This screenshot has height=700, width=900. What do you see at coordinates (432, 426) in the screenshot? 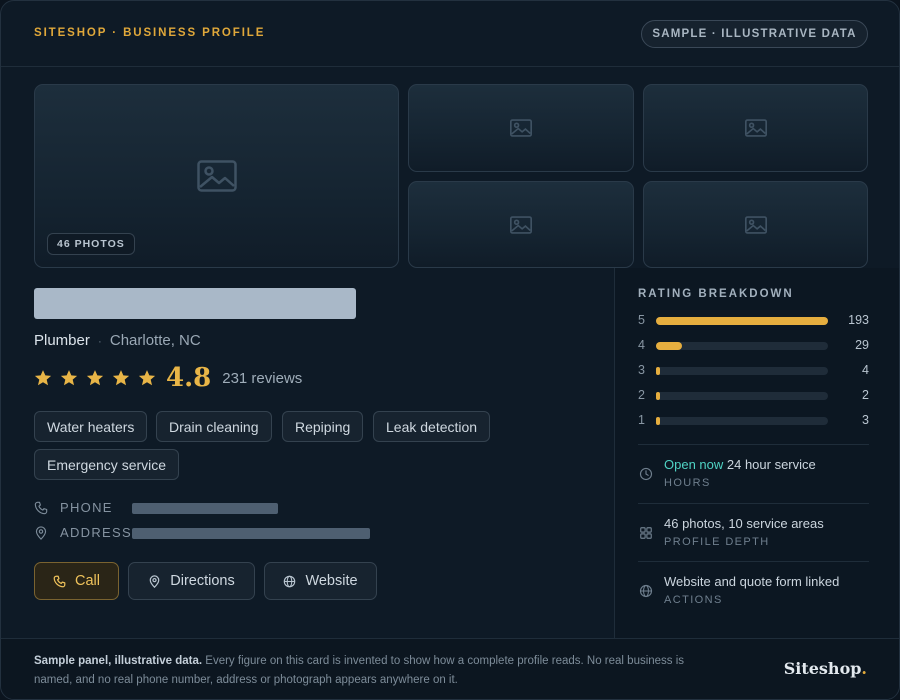
I see `service-tag: Leak detection` at bounding box center [432, 426].